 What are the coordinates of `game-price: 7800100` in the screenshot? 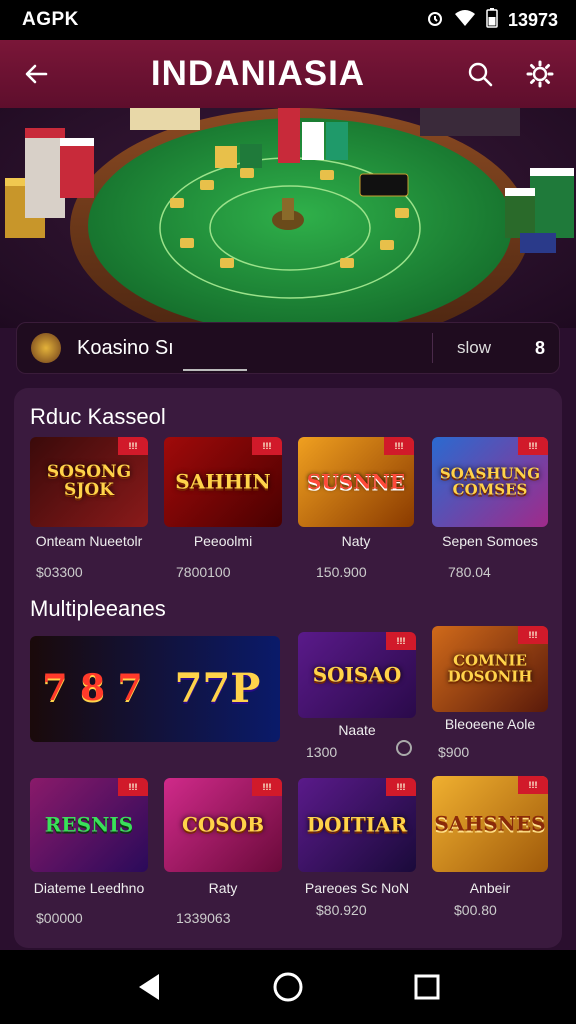 It's located at (203, 572).